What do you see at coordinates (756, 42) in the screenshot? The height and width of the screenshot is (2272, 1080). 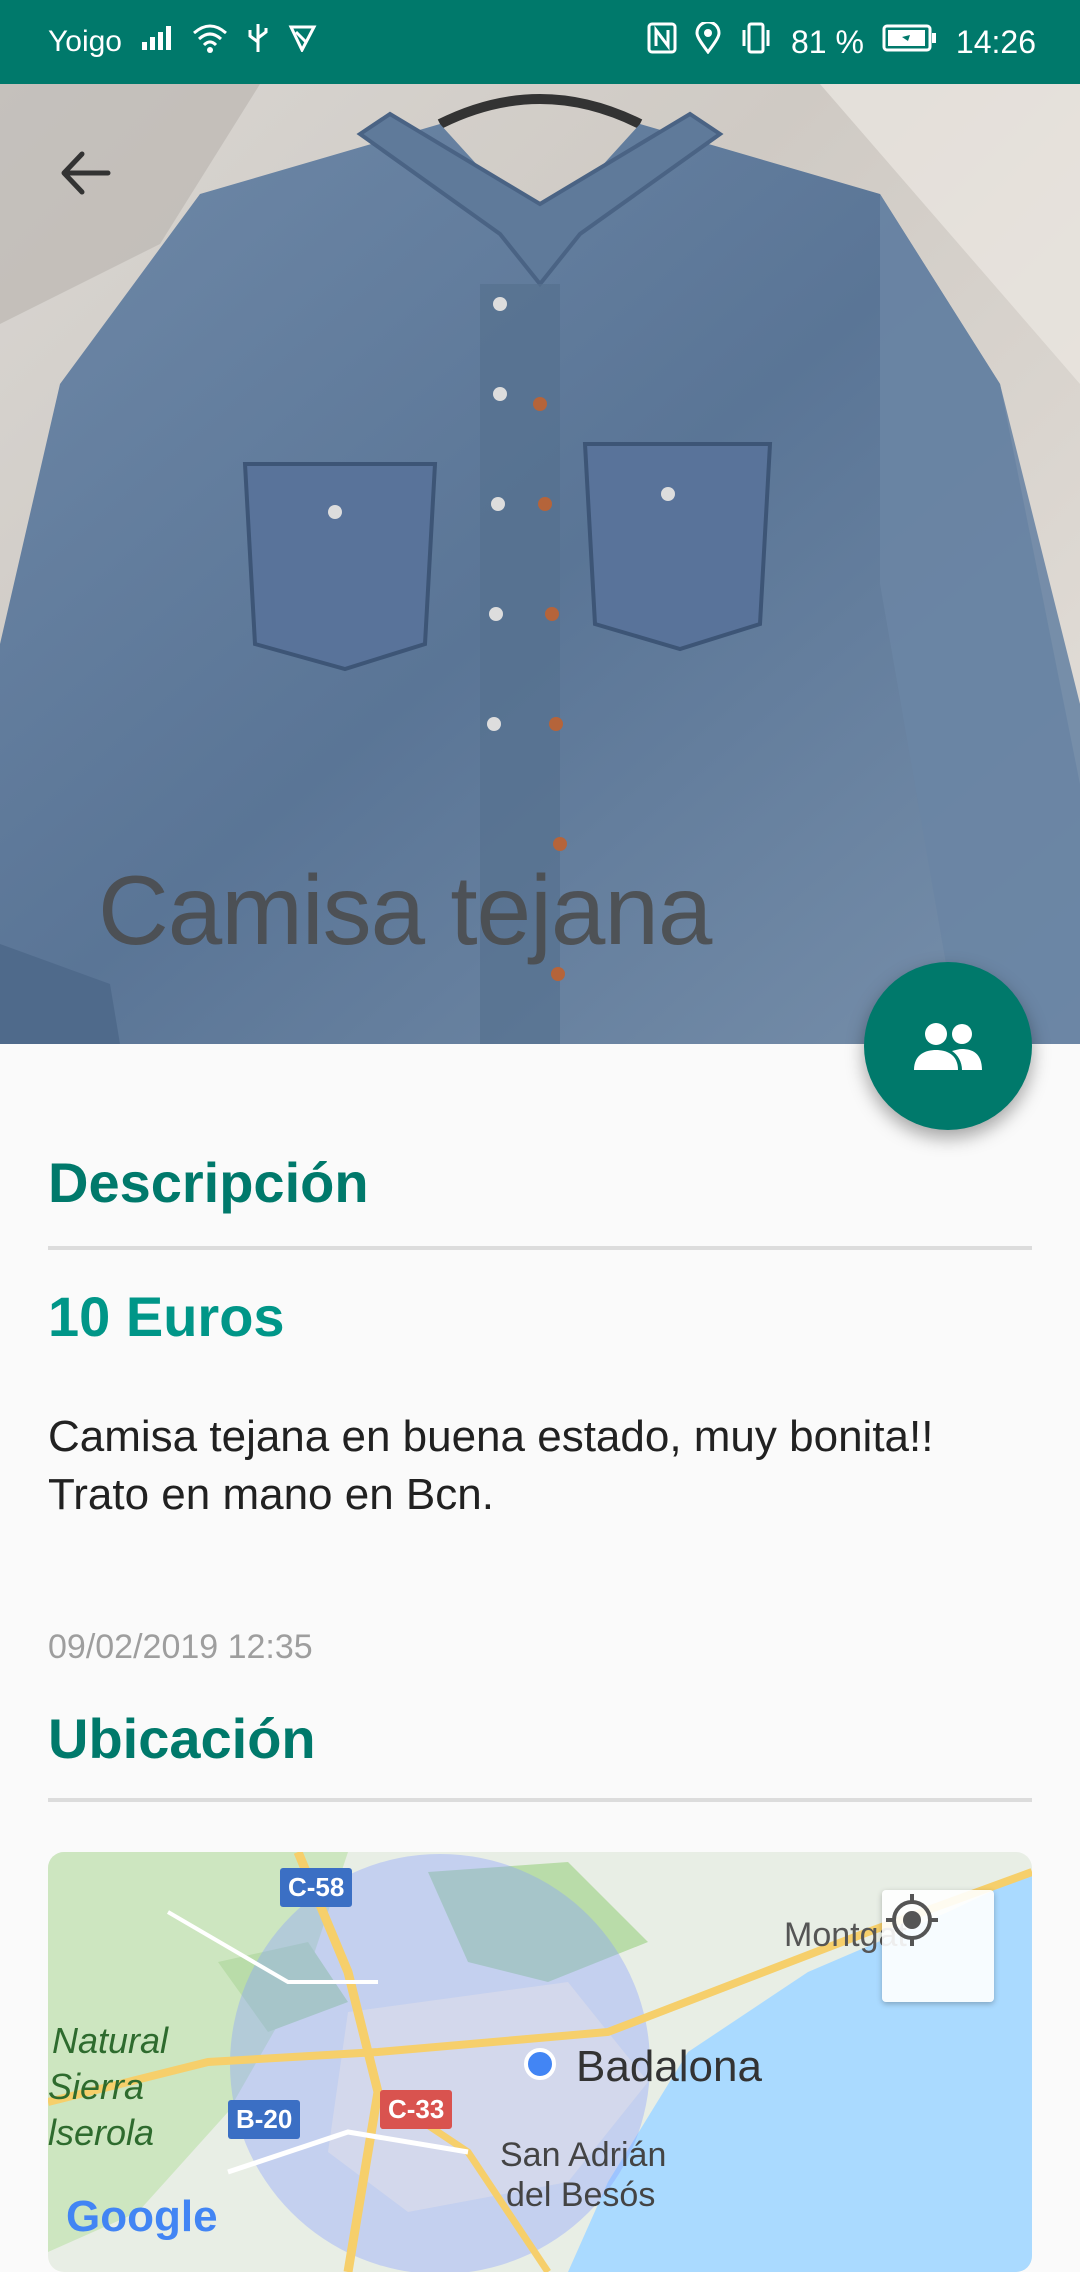 I see `vibrate-icon` at bounding box center [756, 42].